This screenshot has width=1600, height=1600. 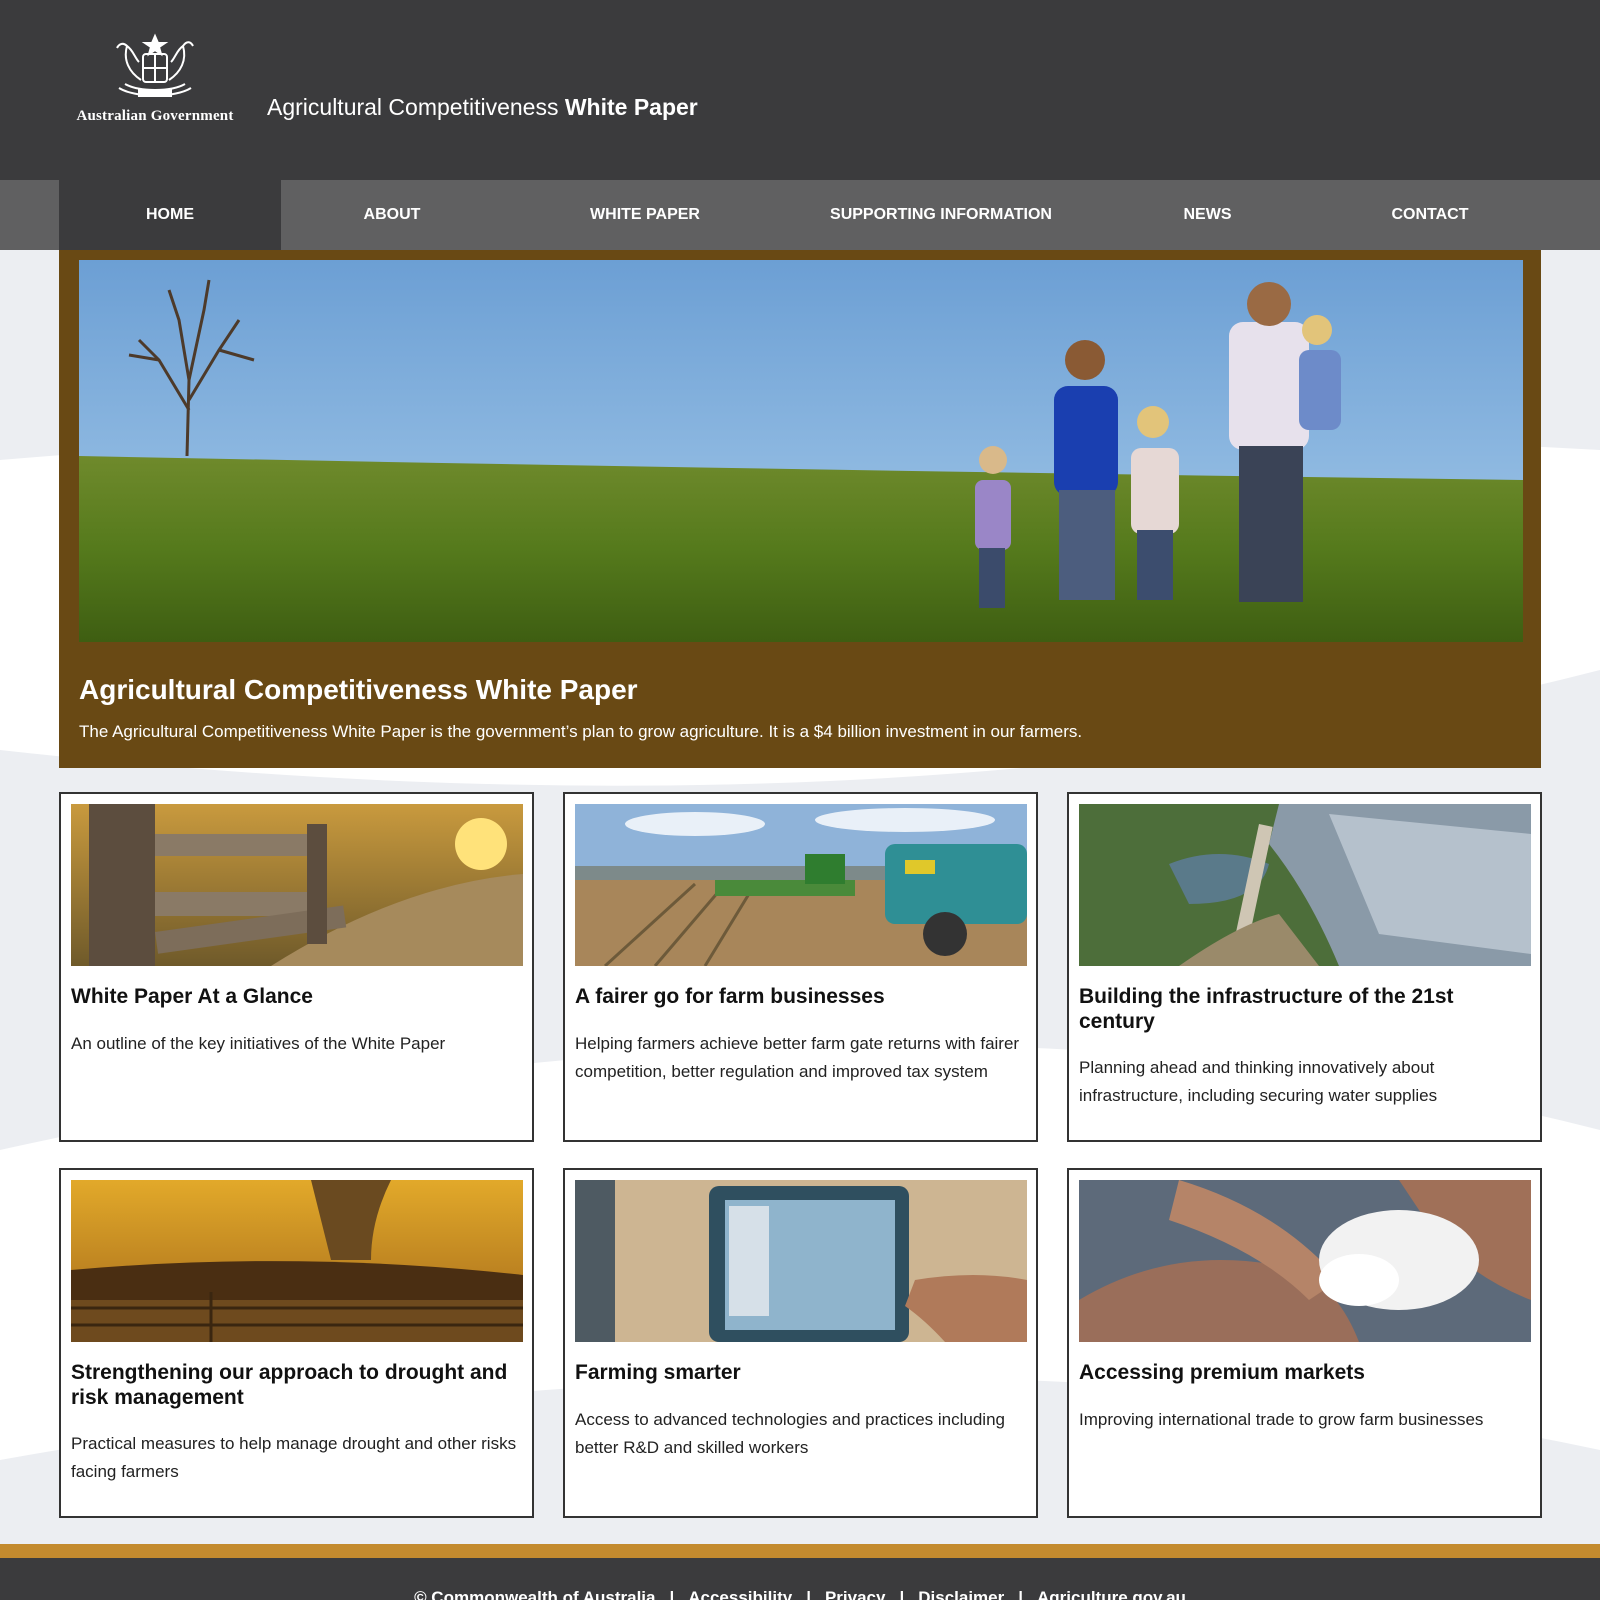 I want to click on card-image-tractor-field, so click(x=801, y=885).